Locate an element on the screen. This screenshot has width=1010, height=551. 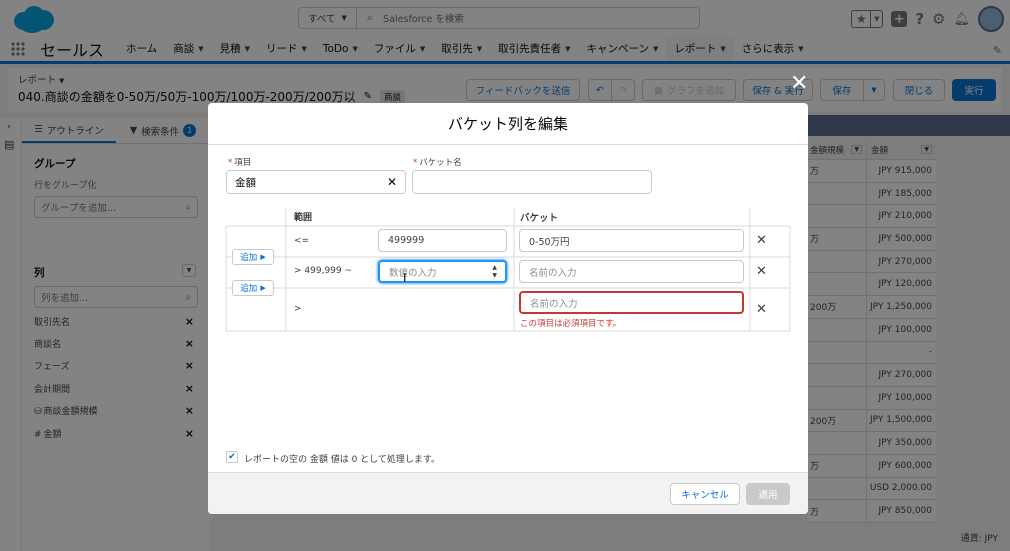
cancel-button: キャンセル is located at coordinates (705, 494).